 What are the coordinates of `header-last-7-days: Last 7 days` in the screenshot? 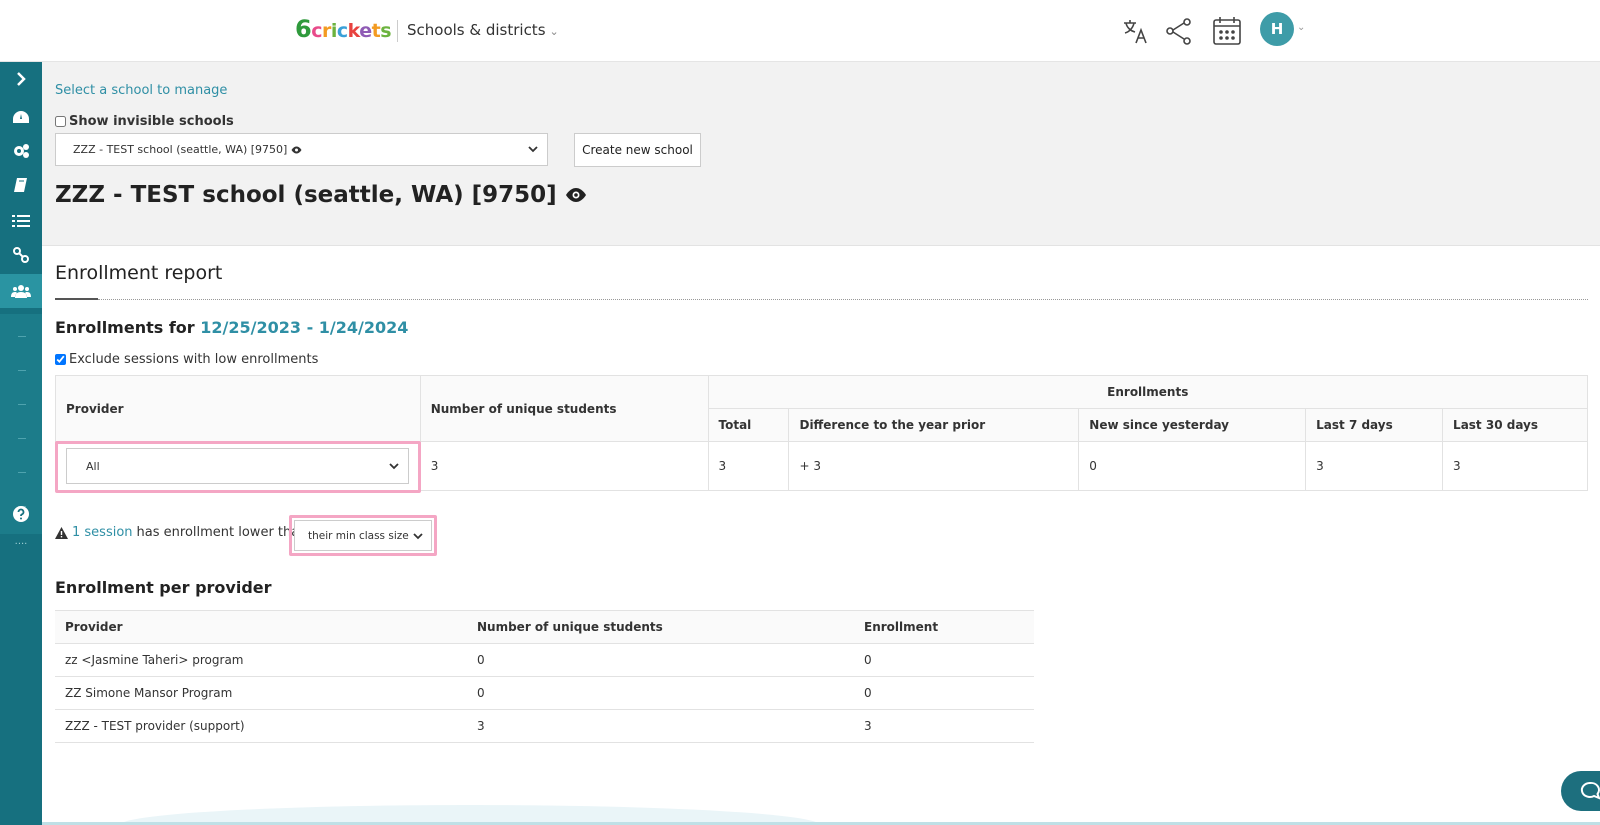 It's located at (1374, 425).